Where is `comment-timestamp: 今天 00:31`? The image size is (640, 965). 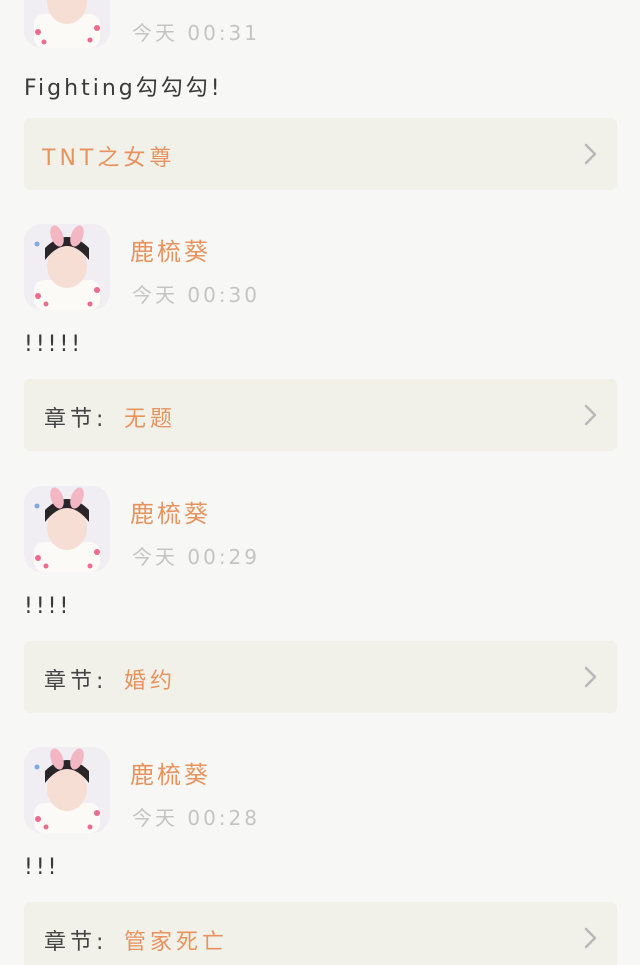
comment-timestamp: 今天 00:31 is located at coordinates (196, 33).